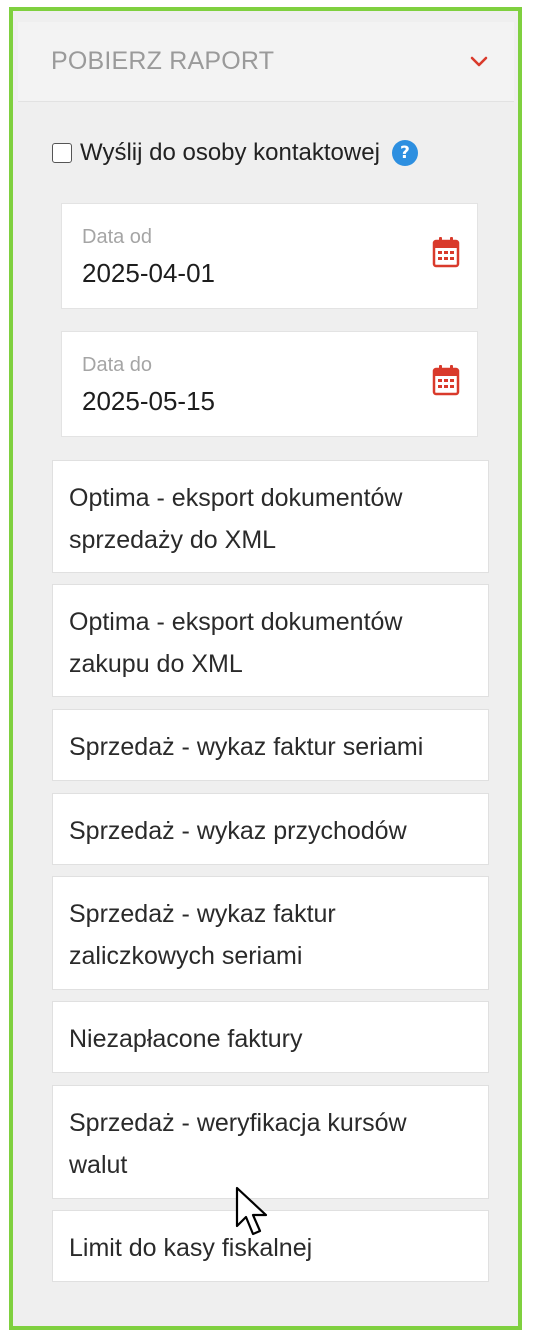 The height and width of the screenshot is (1344, 537). I want to click on report-item-line2: sprzedaży do XML, so click(173, 540).